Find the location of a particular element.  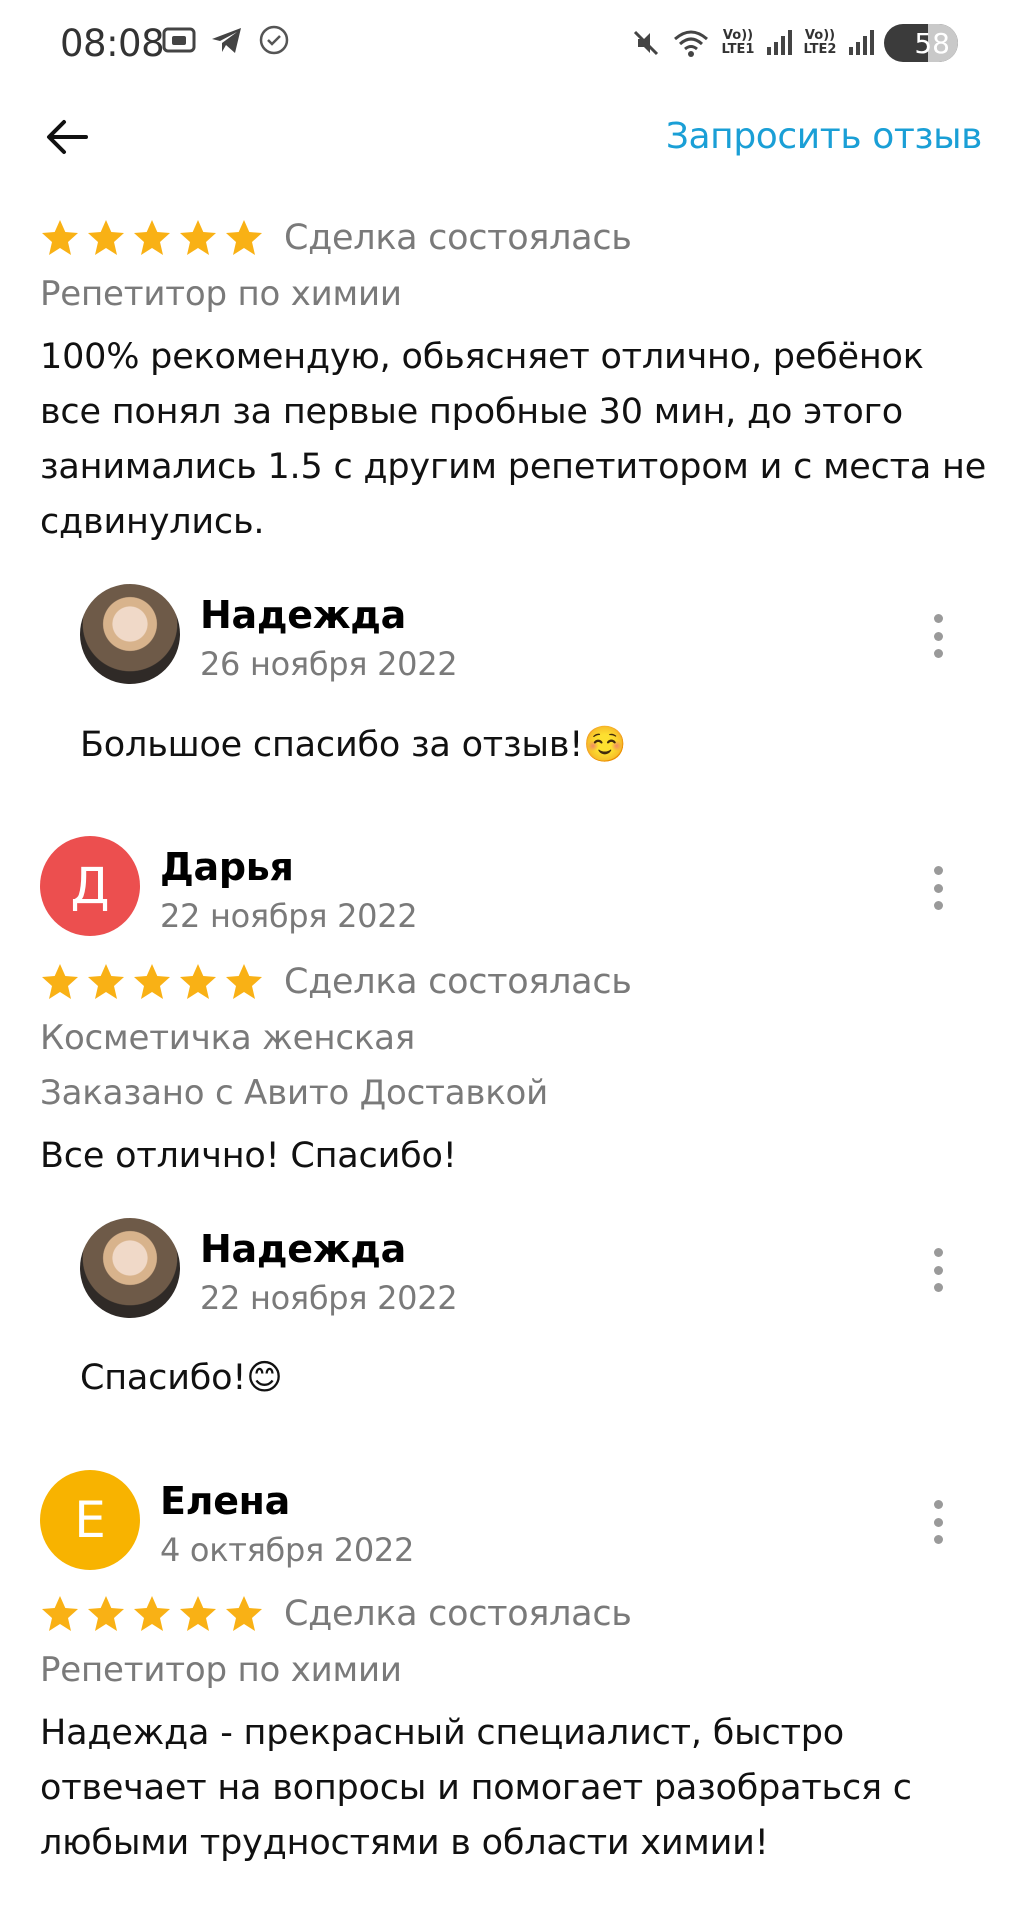

battery-indicator: 58 is located at coordinates (921, 43).